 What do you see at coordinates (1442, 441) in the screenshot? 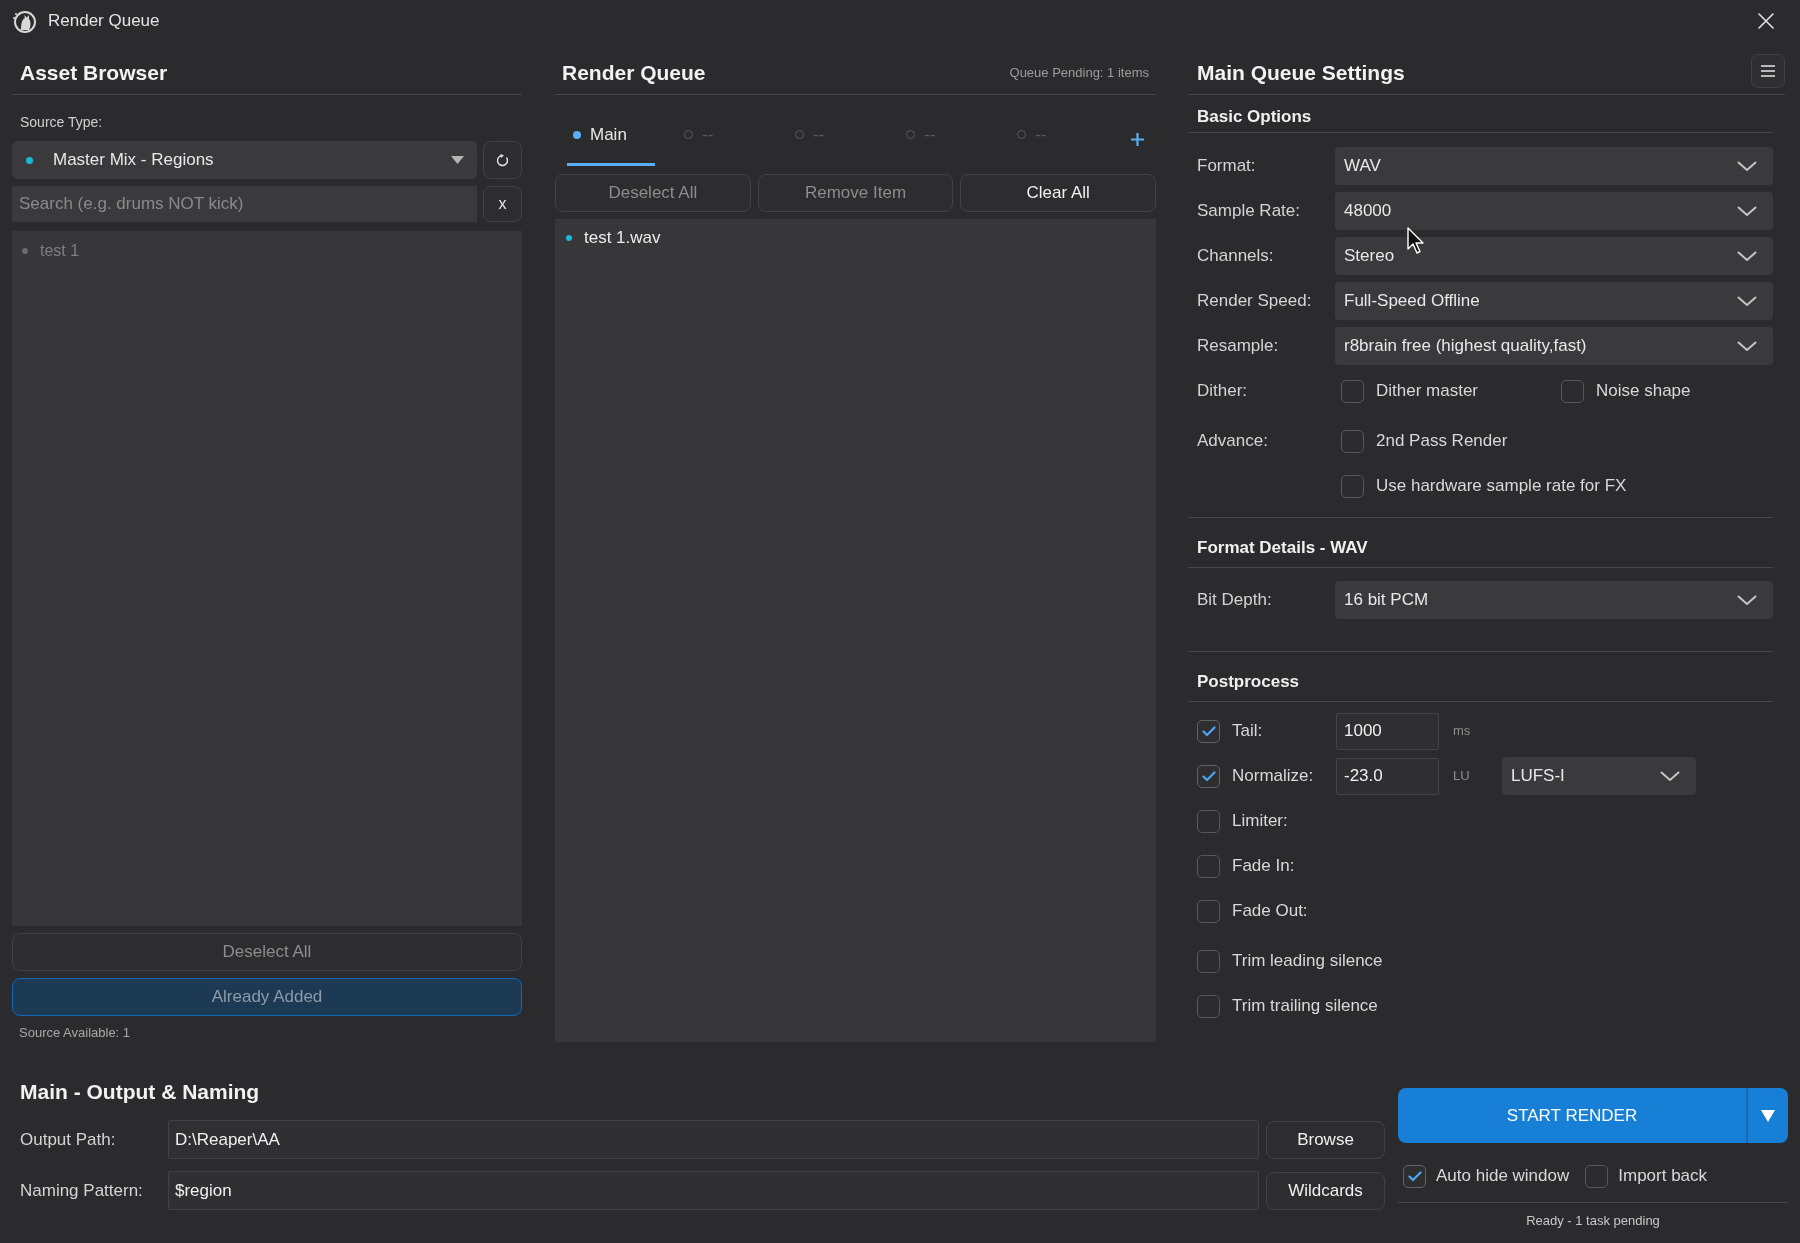
I see `checkbox-label: 2nd Pass Render` at bounding box center [1442, 441].